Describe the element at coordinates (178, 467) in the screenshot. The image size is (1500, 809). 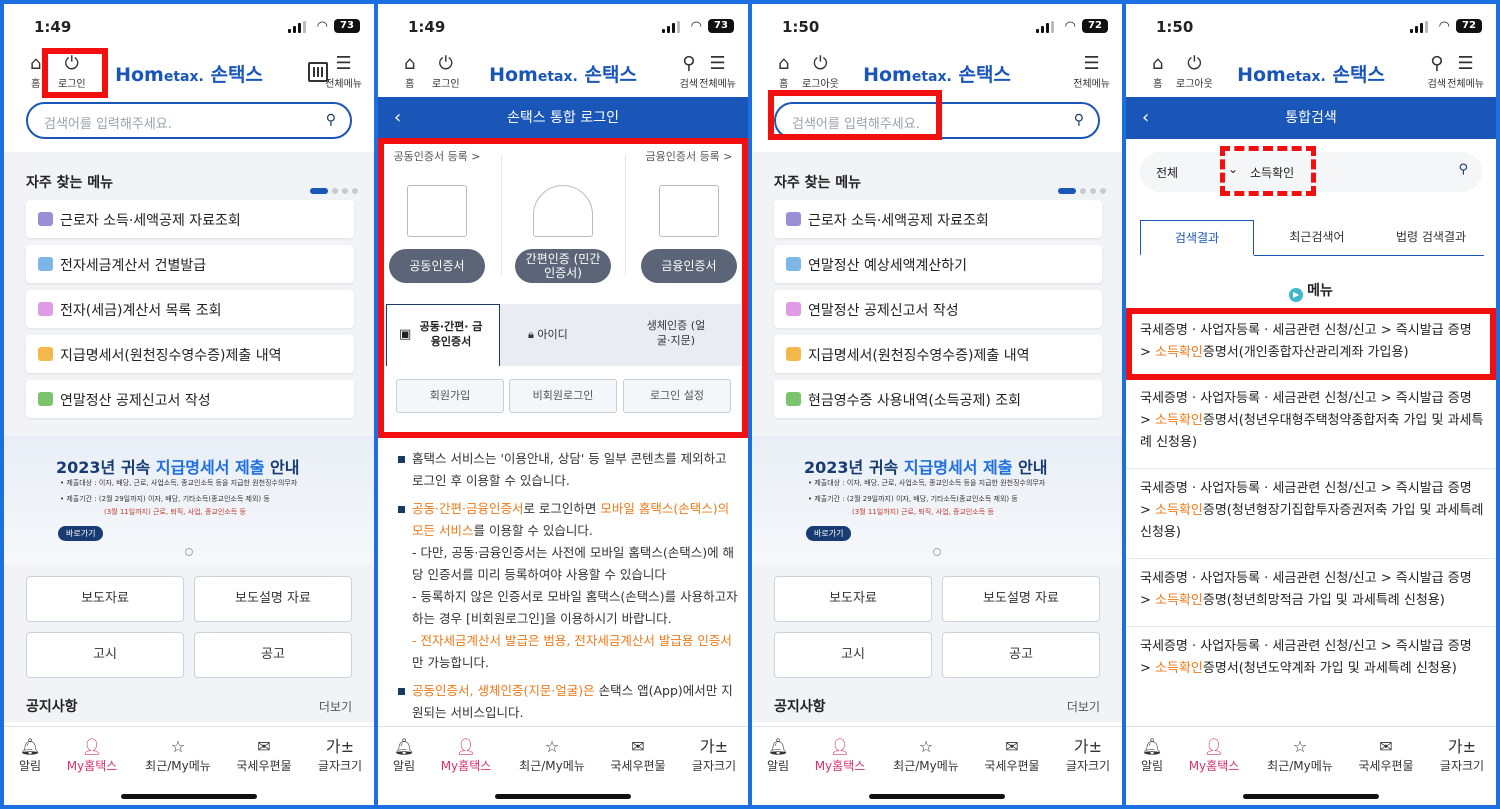
I see `banner-title: 2023년 귀속 지급명세서 제출 안내` at that location.